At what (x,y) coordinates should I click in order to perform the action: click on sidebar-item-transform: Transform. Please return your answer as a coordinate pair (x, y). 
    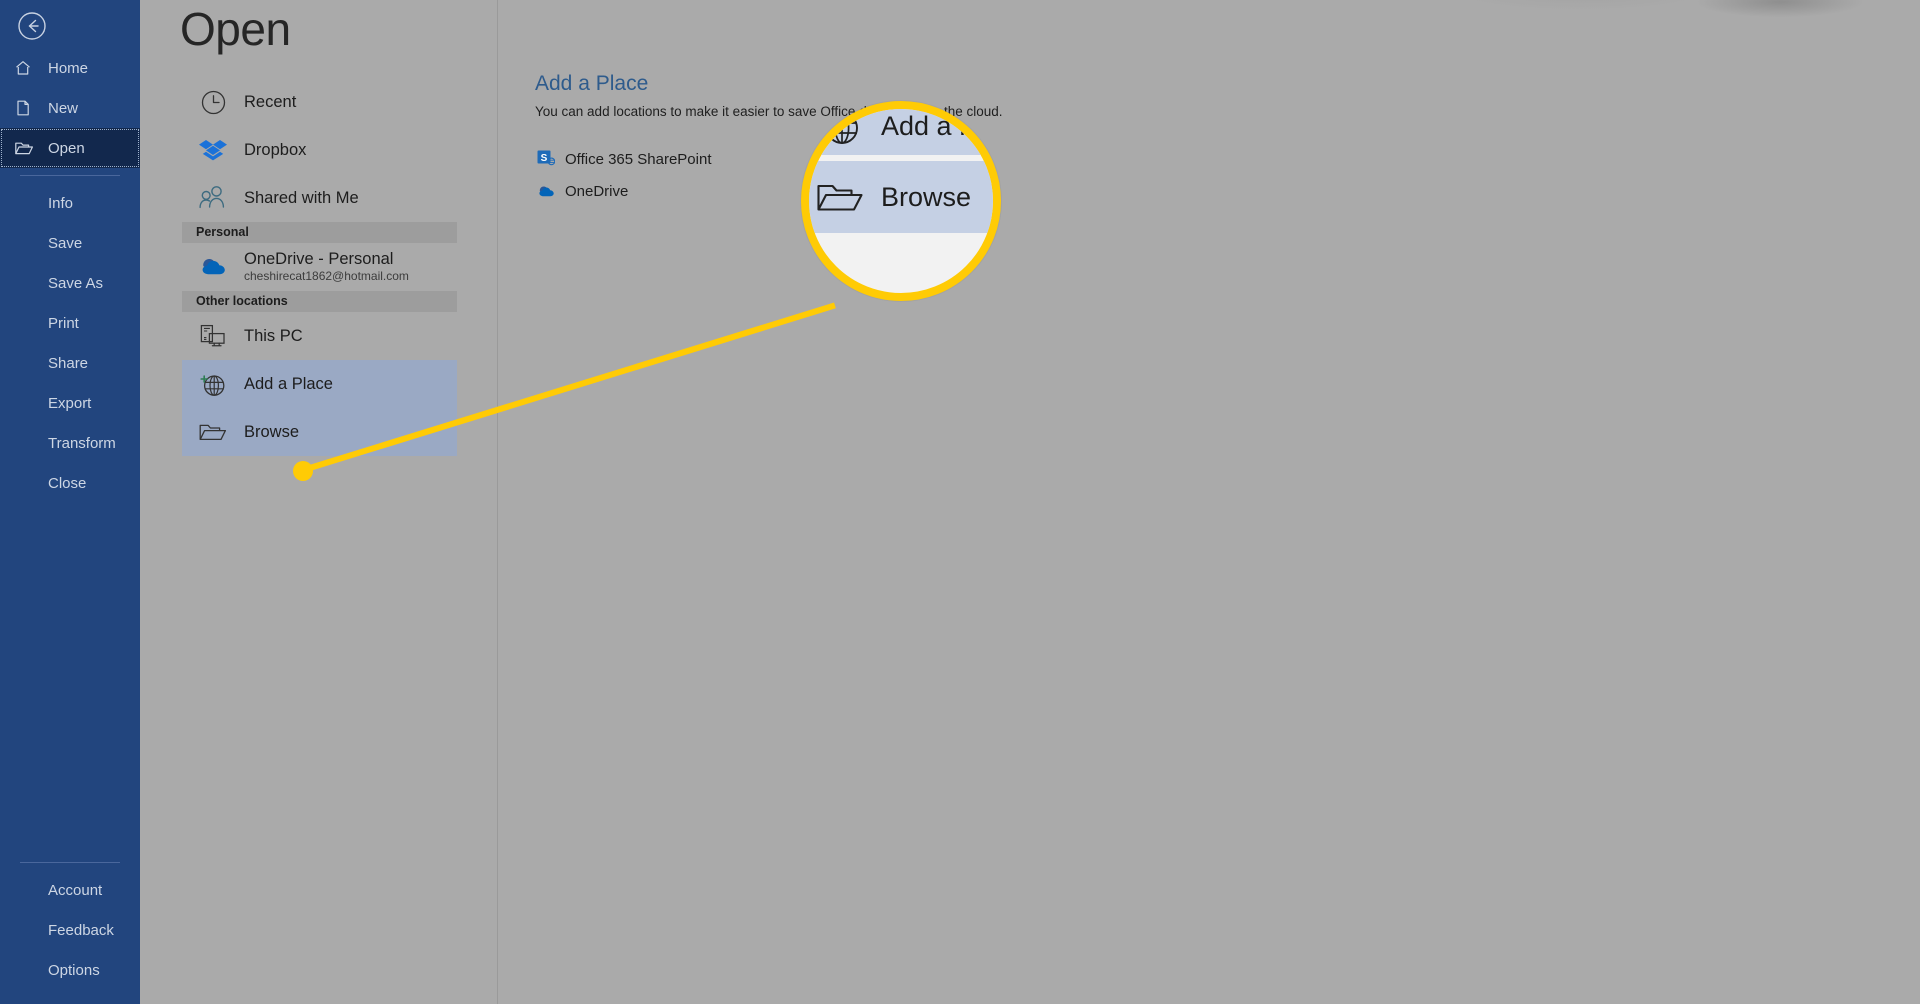
    Looking at the image, I should click on (70, 443).